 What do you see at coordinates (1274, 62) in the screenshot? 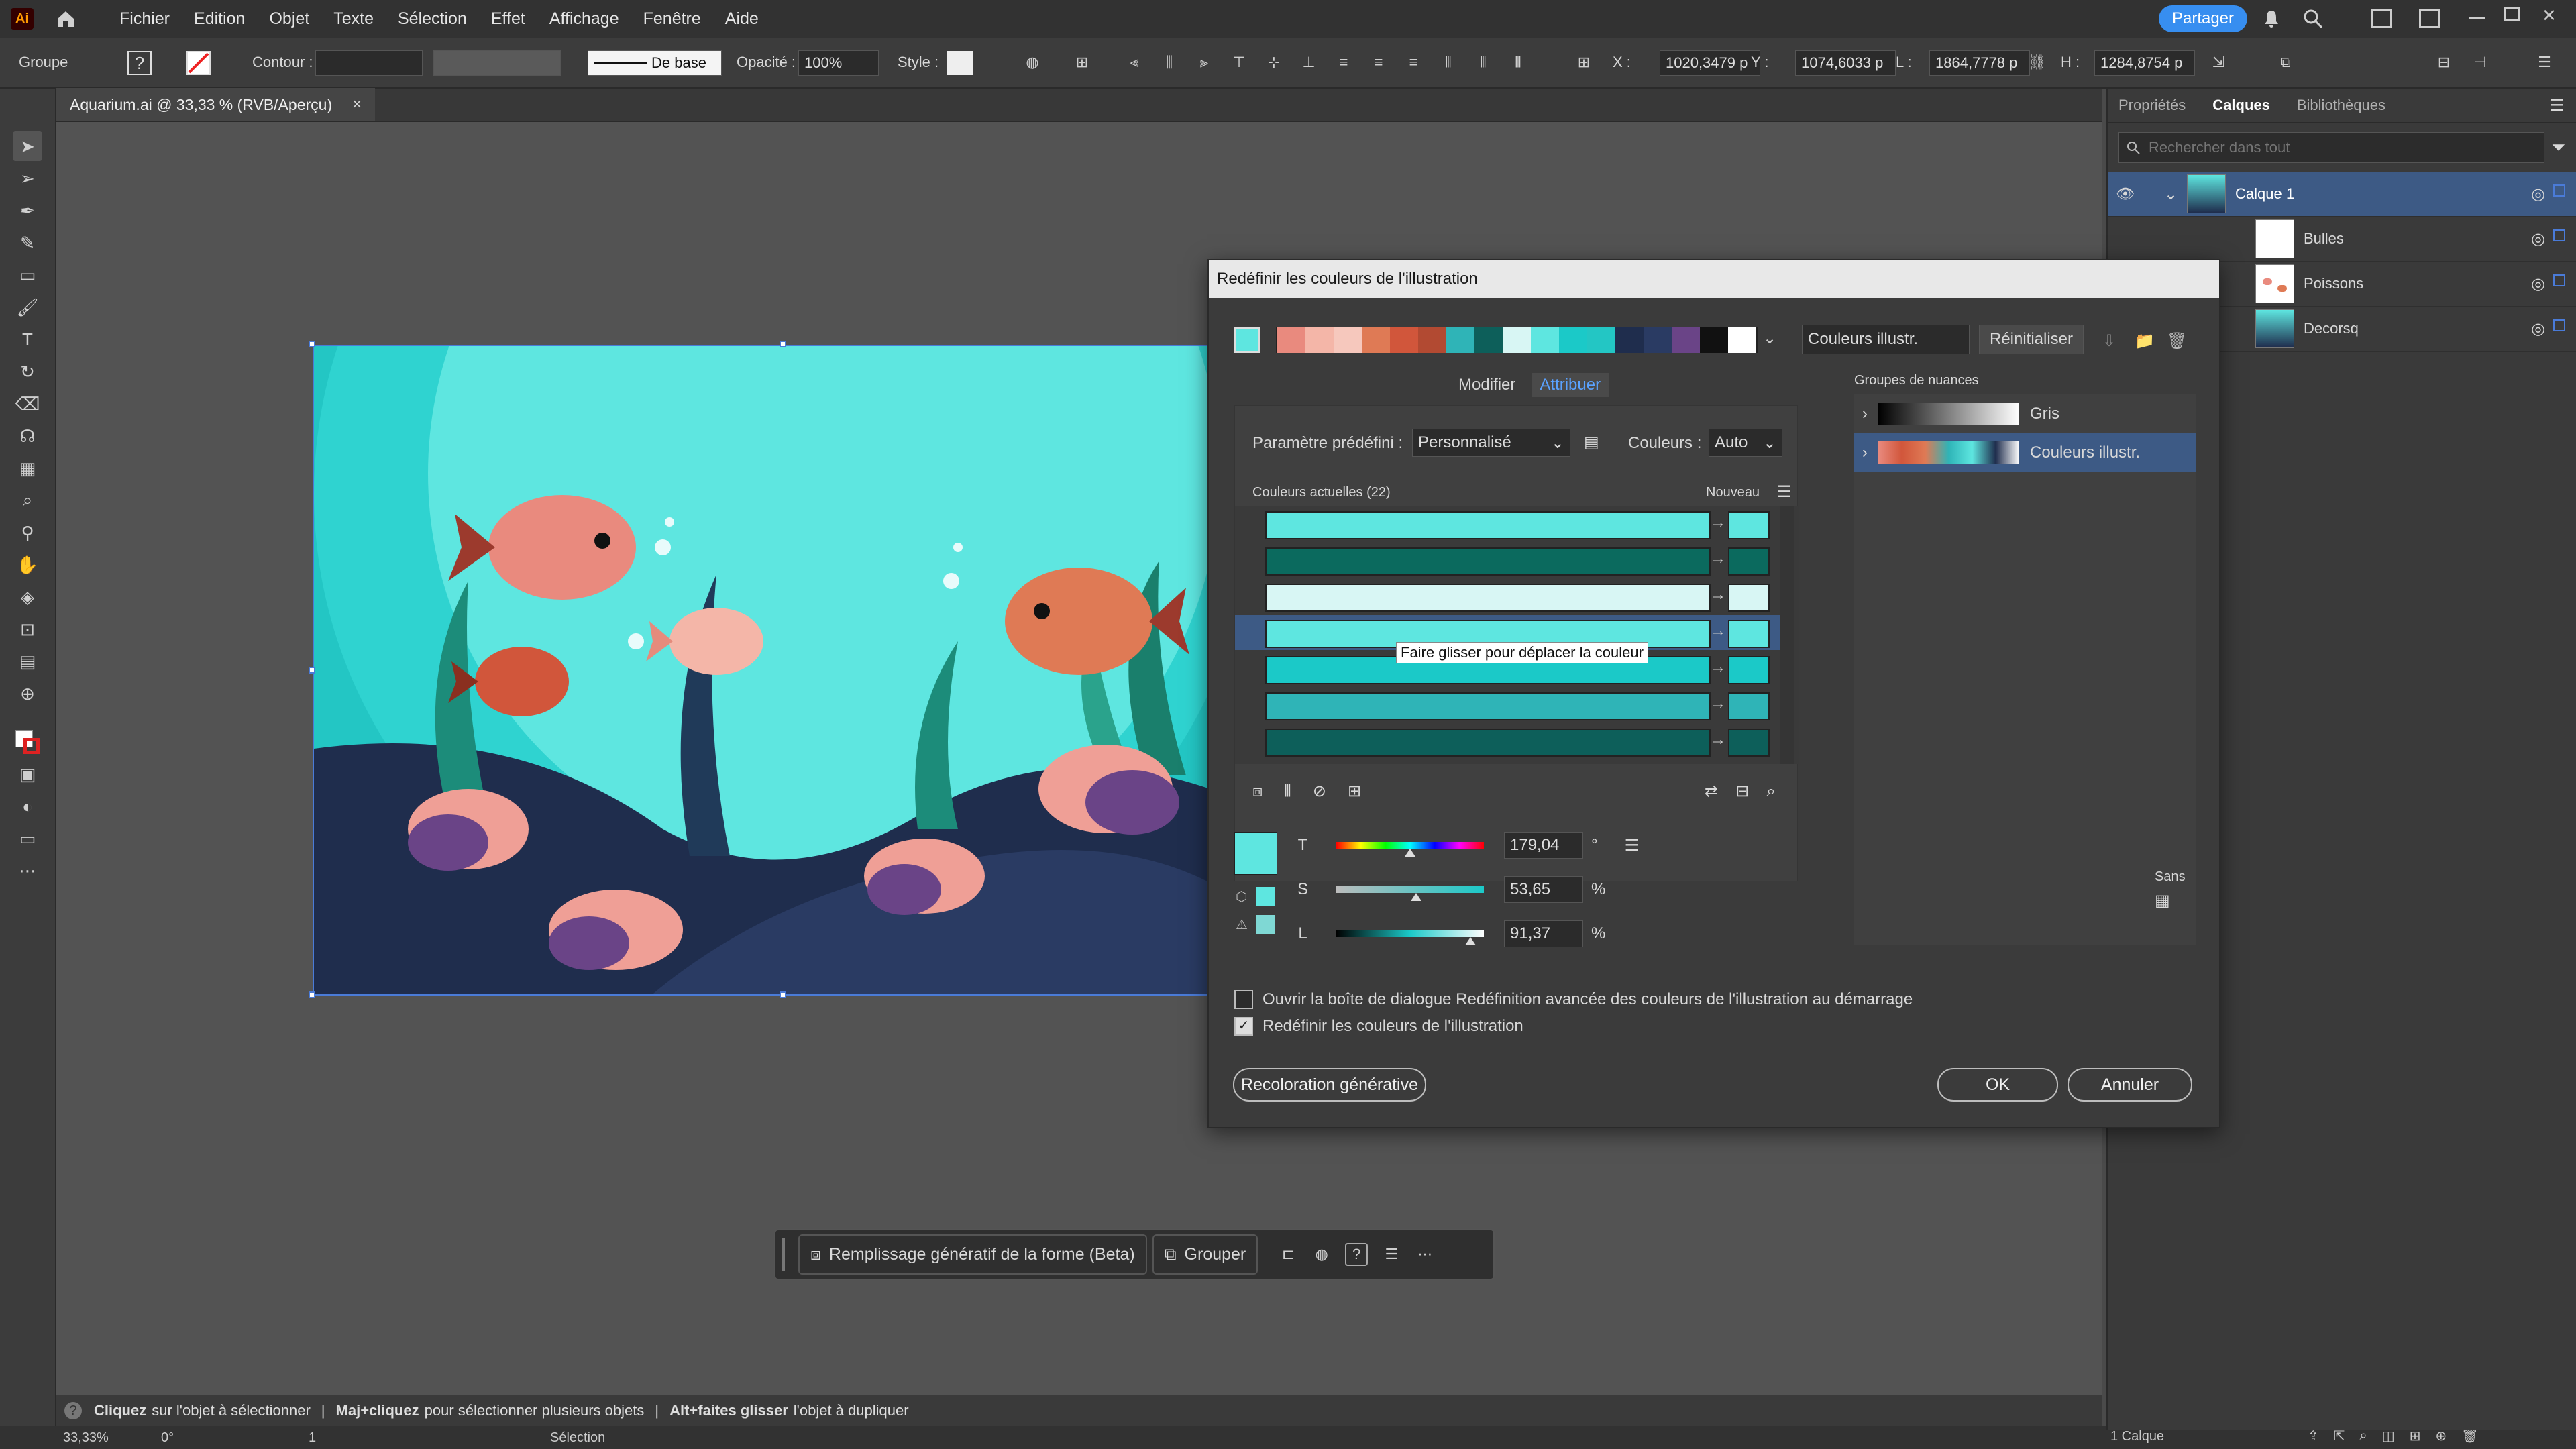
I see `align-middle-icon: ⊹` at bounding box center [1274, 62].